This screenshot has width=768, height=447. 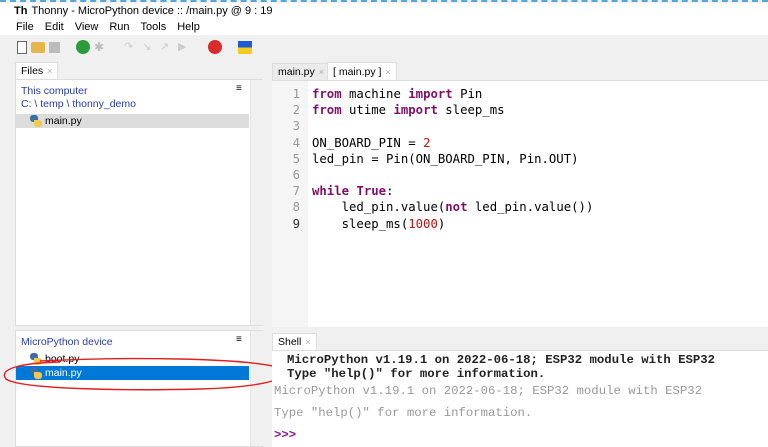 What do you see at coordinates (296, 207) in the screenshot?
I see `line-number: 8` at bounding box center [296, 207].